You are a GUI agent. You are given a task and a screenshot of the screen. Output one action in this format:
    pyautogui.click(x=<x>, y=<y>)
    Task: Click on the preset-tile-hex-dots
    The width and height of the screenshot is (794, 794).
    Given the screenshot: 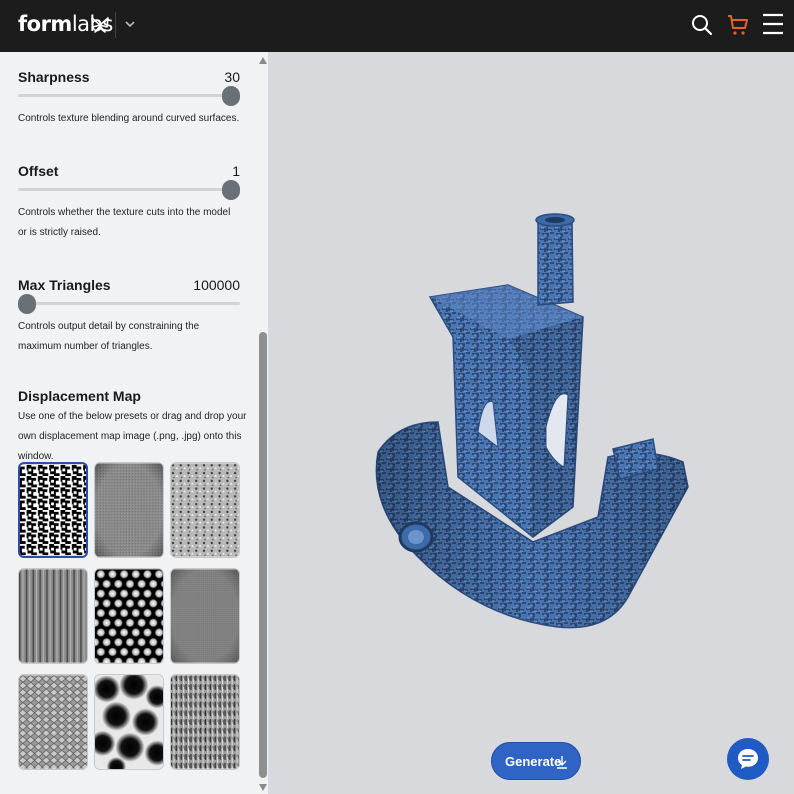 What is the action you would take?
    pyautogui.click(x=129, y=616)
    